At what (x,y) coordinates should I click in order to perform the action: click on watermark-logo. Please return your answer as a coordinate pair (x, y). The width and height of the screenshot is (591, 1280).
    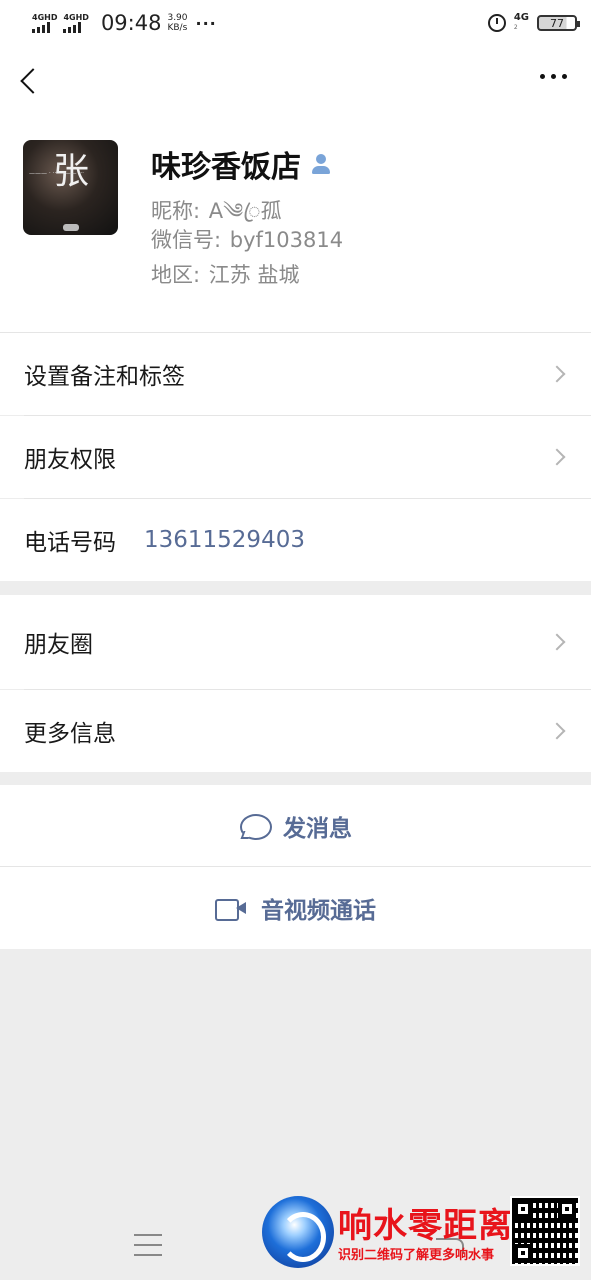
    Looking at the image, I should click on (298, 1232).